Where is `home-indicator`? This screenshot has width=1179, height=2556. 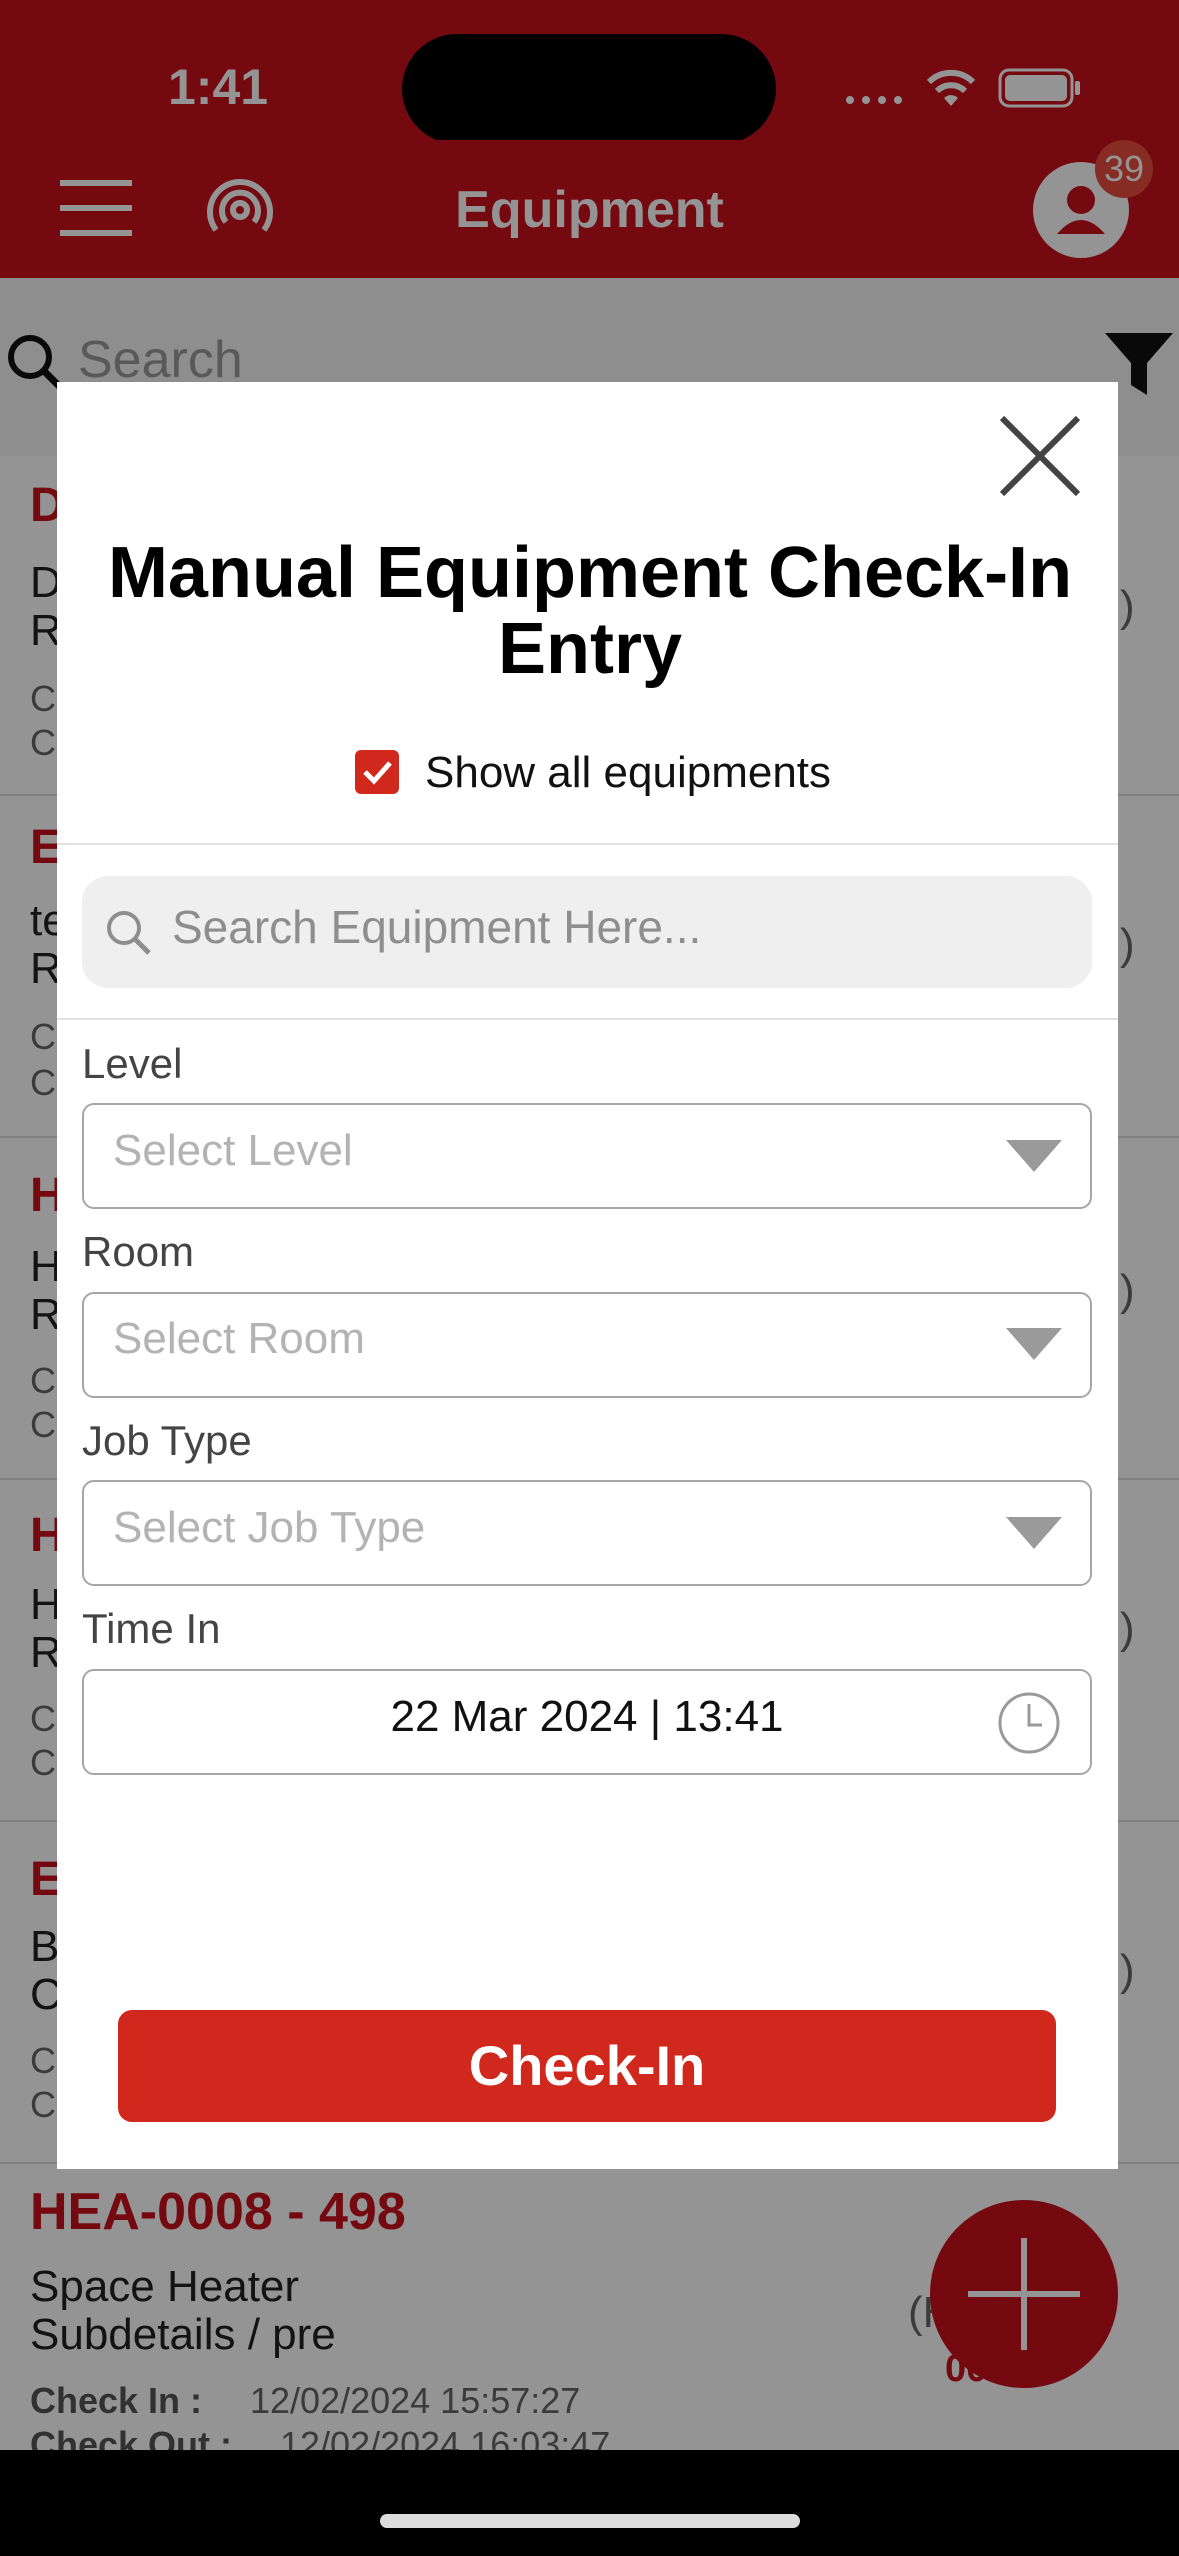
home-indicator is located at coordinates (590, 2521).